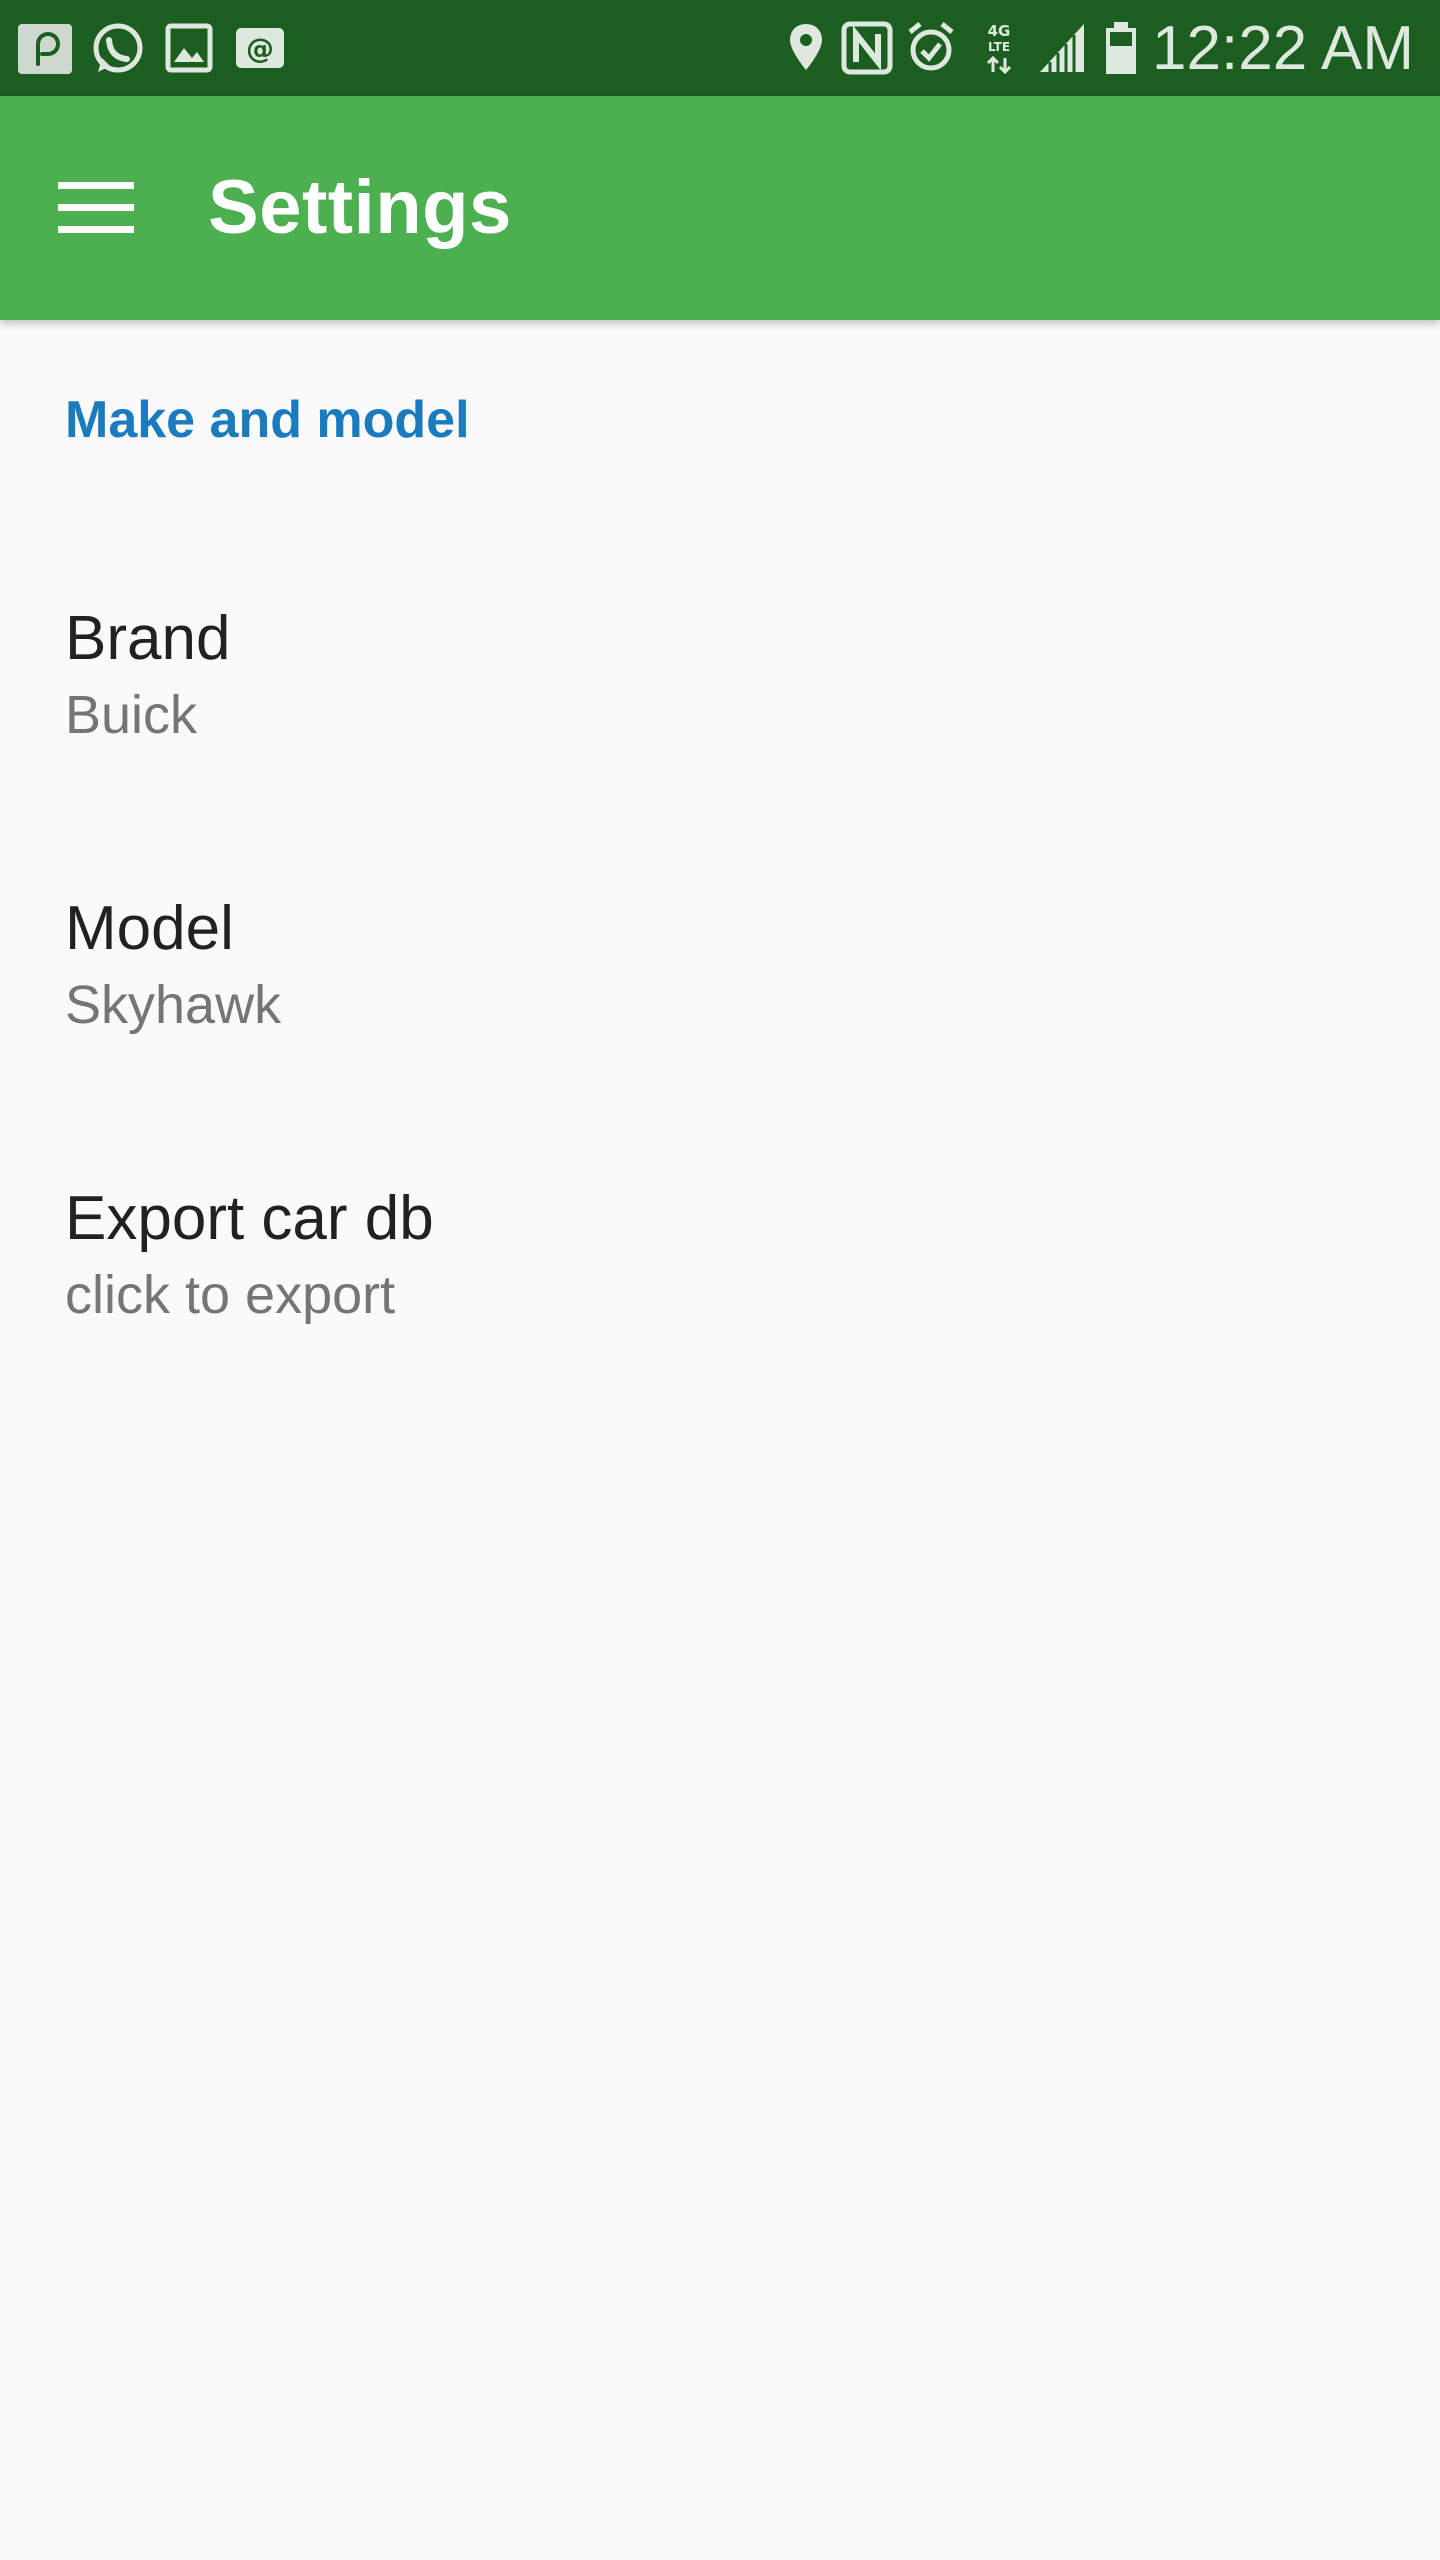 The height and width of the screenshot is (2560, 1440). I want to click on battery-icon, so click(1121, 48).